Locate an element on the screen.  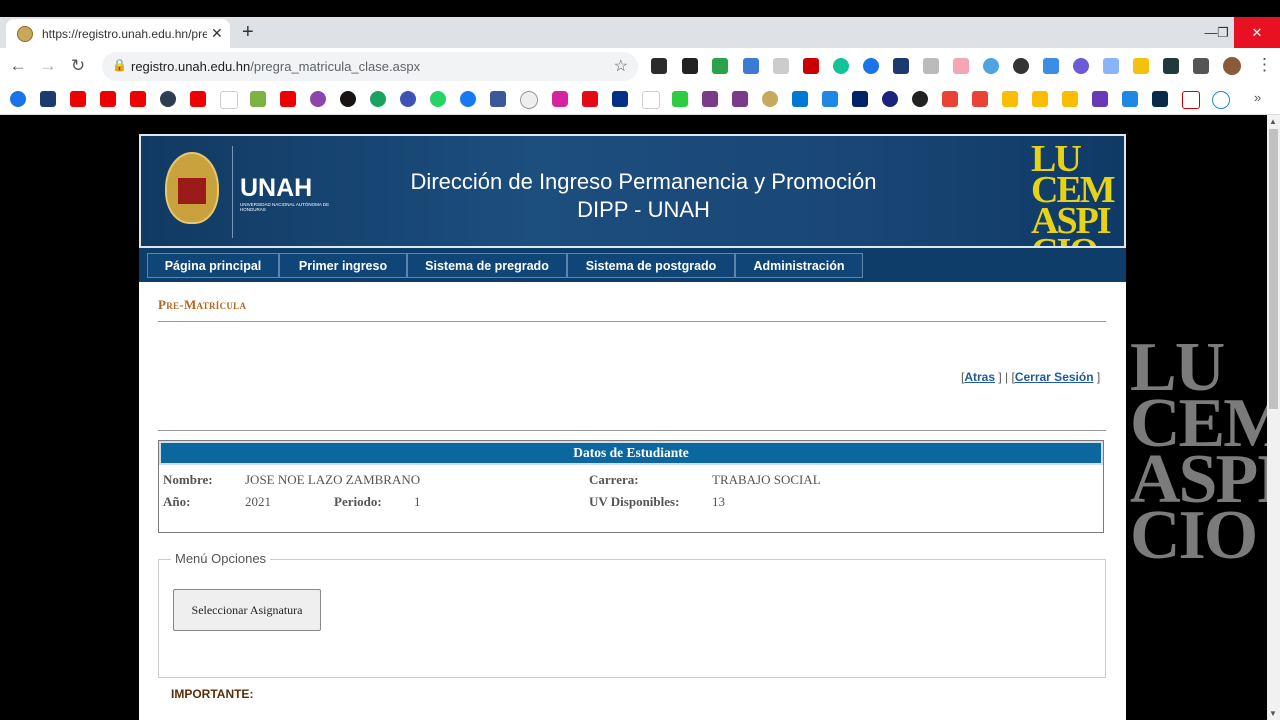
nav-administracion: Administración is located at coordinates (799, 265).